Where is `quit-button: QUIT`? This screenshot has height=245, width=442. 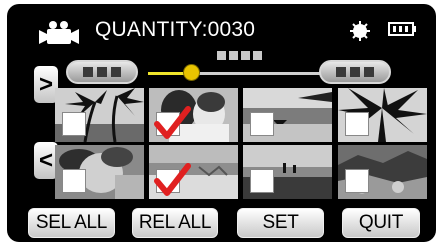
quit-button: QUIT is located at coordinates (381, 223).